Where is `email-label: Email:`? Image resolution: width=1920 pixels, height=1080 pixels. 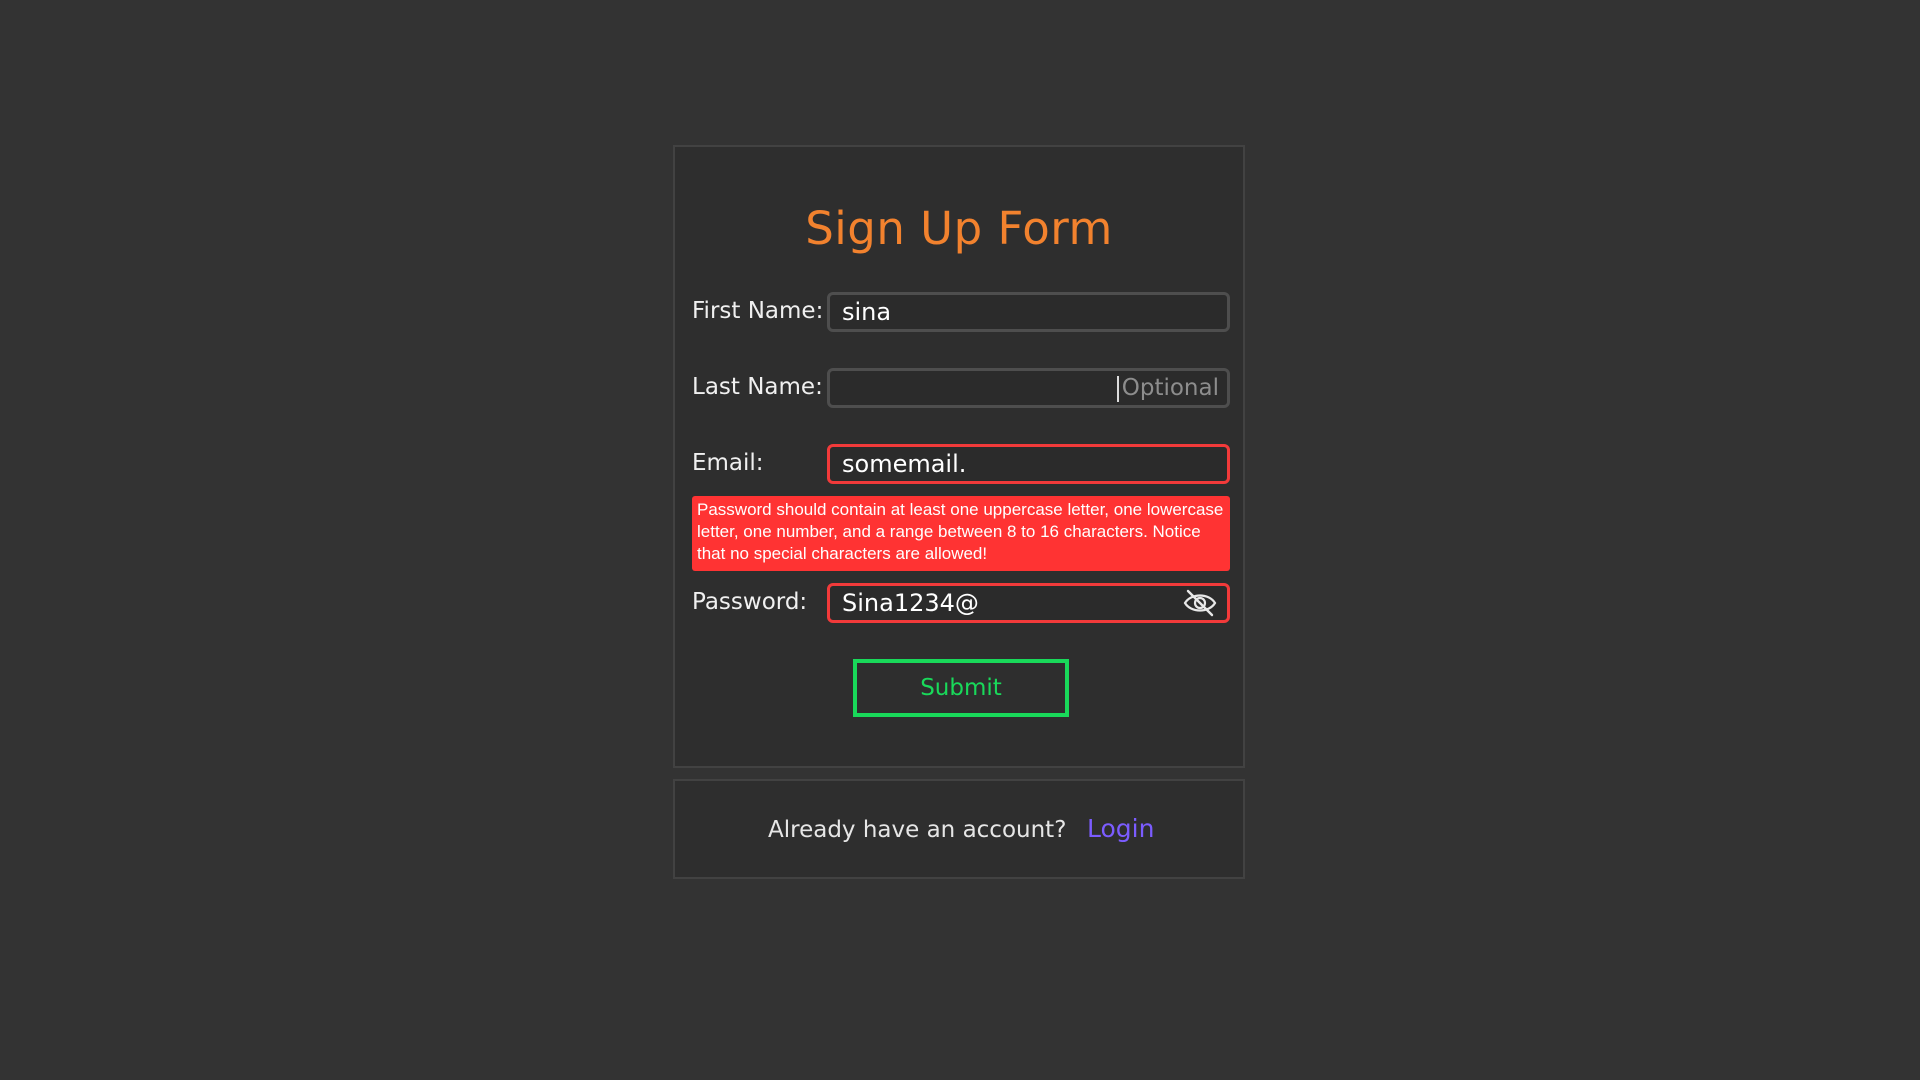 email-label: Email: is located at coordinates (728, 463).